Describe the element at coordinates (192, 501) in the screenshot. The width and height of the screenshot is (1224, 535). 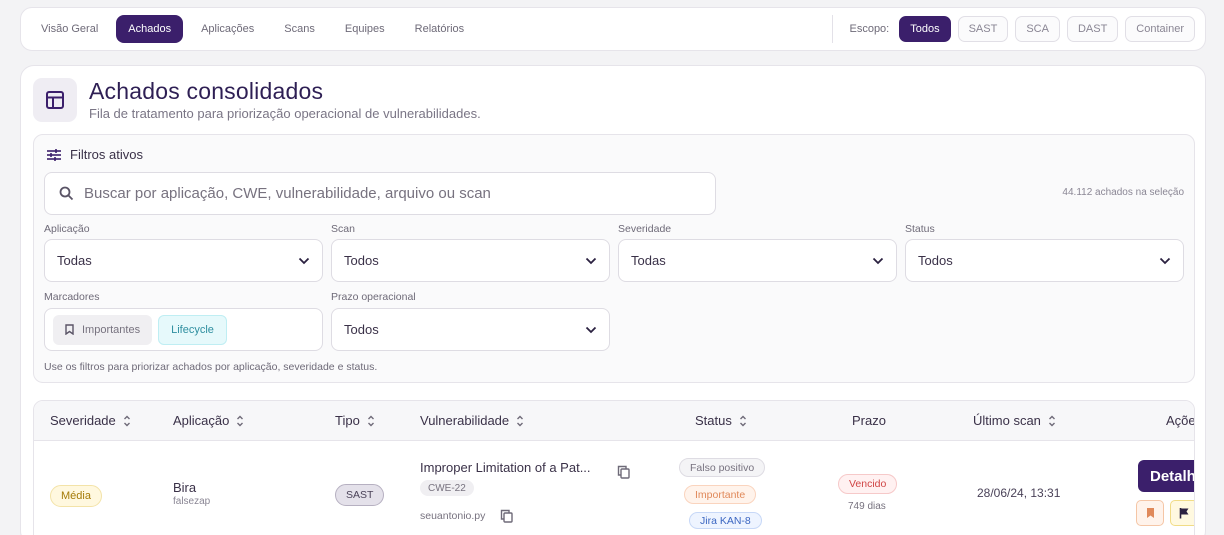
I see `app-subtitle: falsezap` at that location.